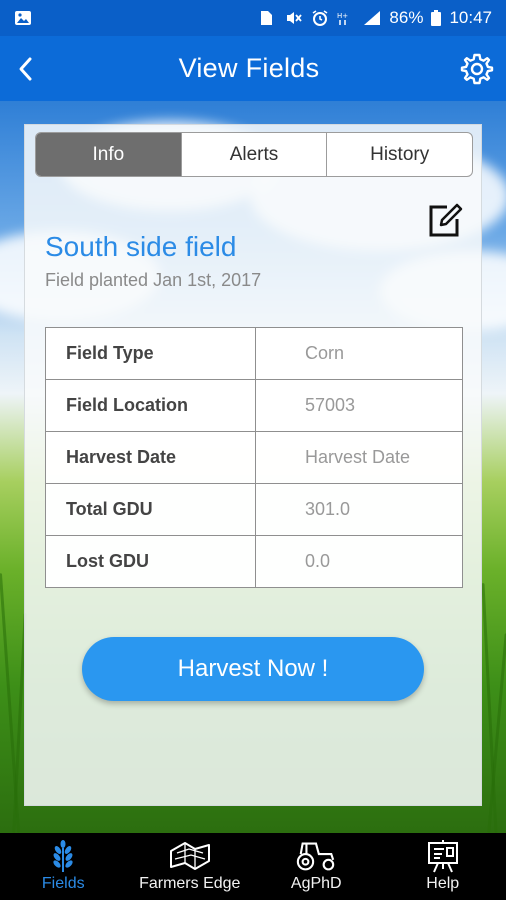 The width and height of the screenshot is (506, 900). I want to click on field-location-value: 57003, so click(359, 405).